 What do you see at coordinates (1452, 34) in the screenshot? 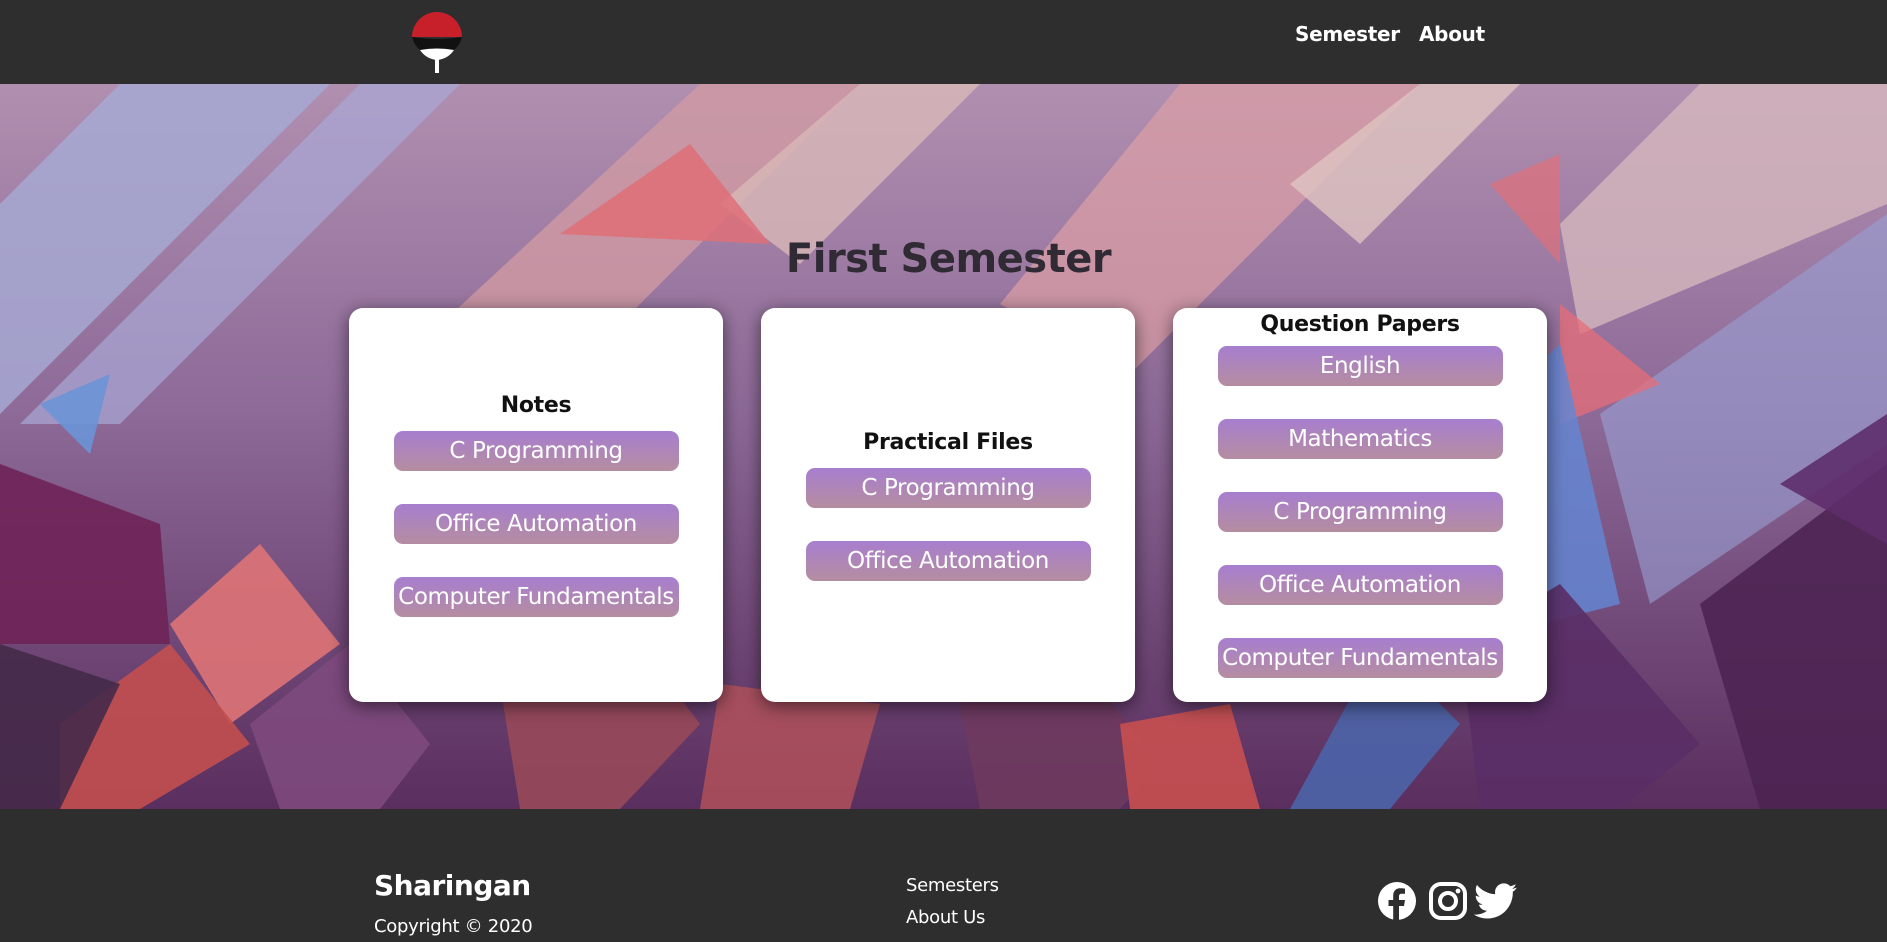
I see `nav-link-about: About` at bounding box center [1452, 34].